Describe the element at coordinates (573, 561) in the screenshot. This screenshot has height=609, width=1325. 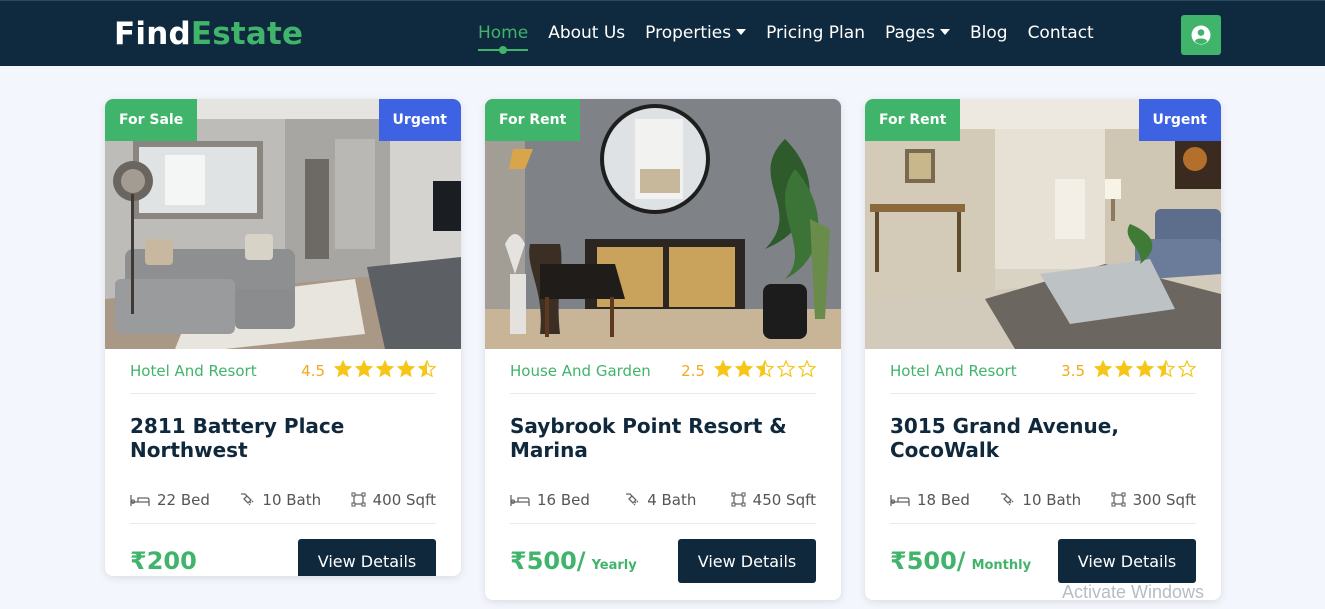
I see `price: ₹500/Yearly` at that location.